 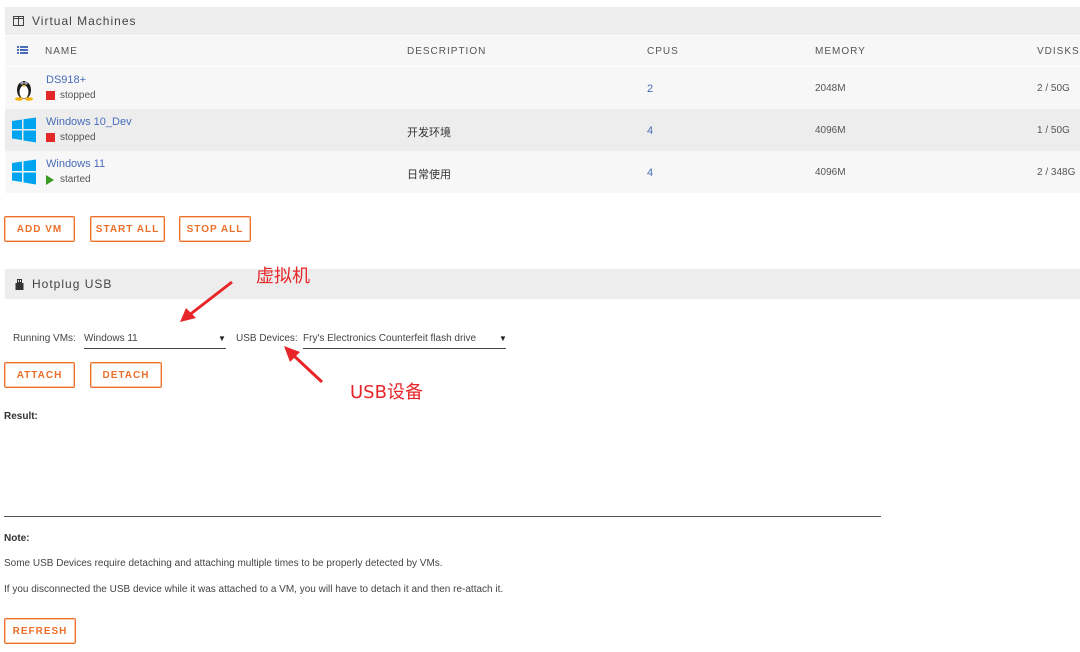 What do you see at coordinates (40, 631) in the screenshot?
I see `refresh-button: REFRESH` at bounding box center [40, 631].